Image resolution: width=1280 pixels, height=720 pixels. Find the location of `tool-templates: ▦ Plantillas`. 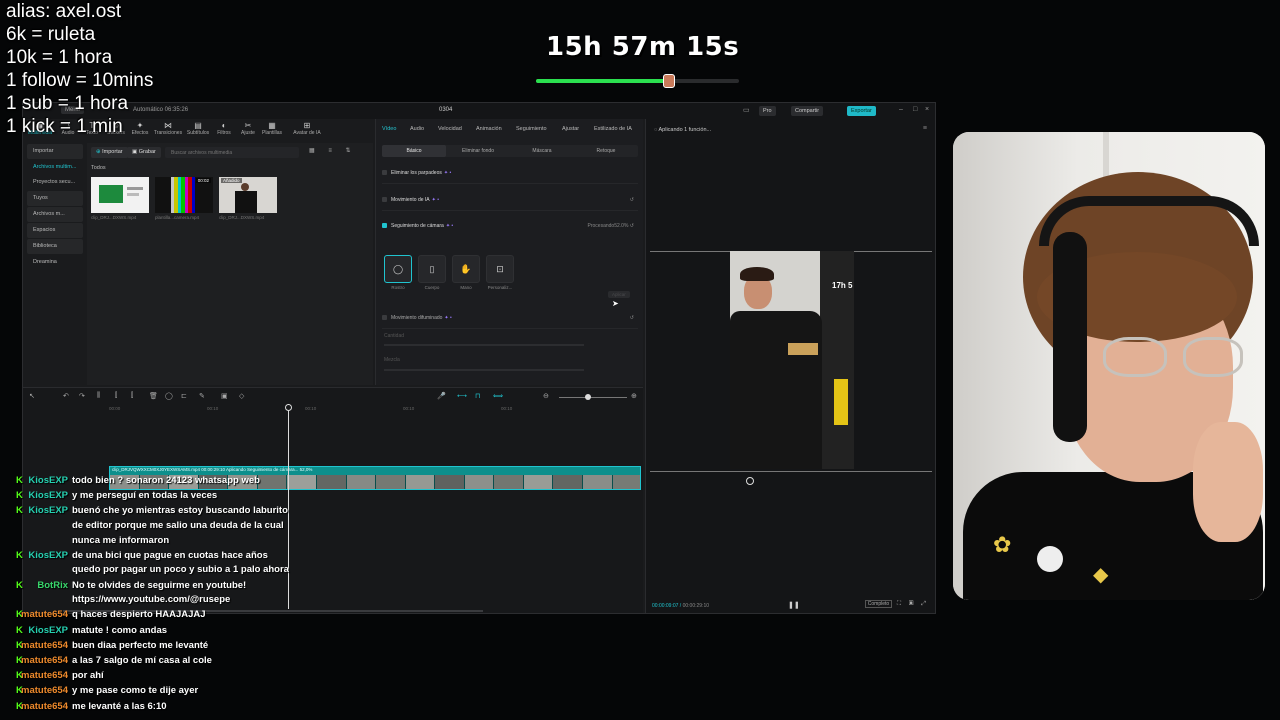

tool-templates: ▦ Plantillas is located at coordinates (272, 128).